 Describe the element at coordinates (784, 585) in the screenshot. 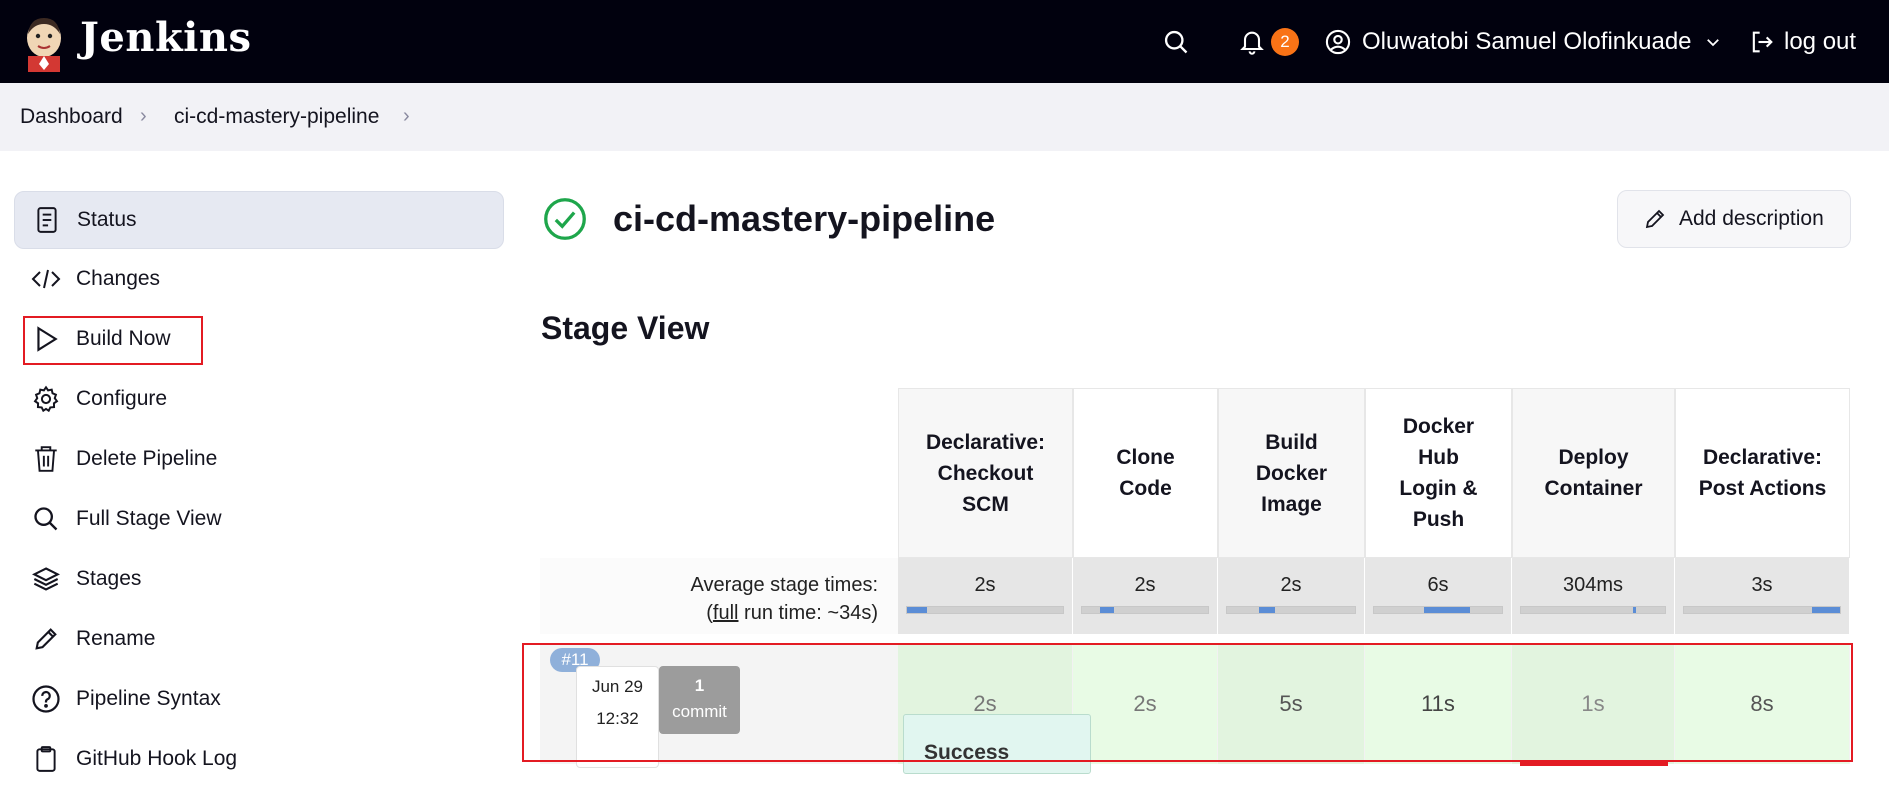

I see `avg-label-line1: Average stage times:` at that location.